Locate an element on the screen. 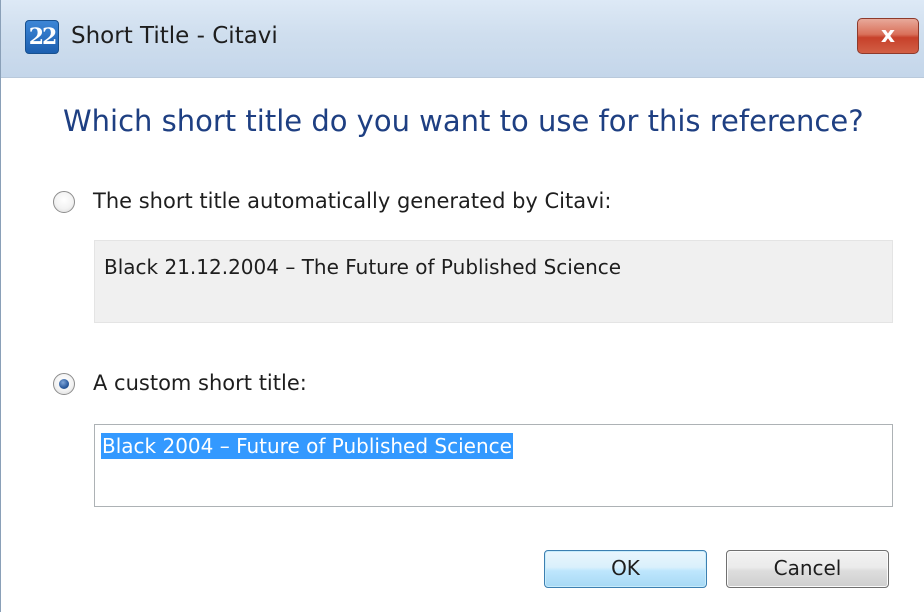 Image resolution: width=924 pixels, height=612 pixels. close-button: x is located at coordinates (888, 36).